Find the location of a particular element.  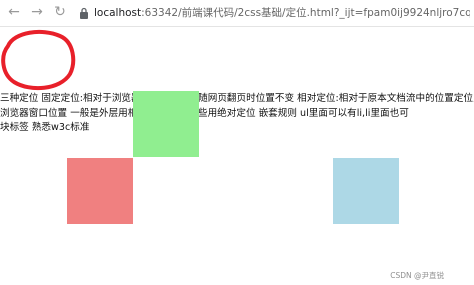

back-arrow-icon: ← is located at coordinates (14, 12).